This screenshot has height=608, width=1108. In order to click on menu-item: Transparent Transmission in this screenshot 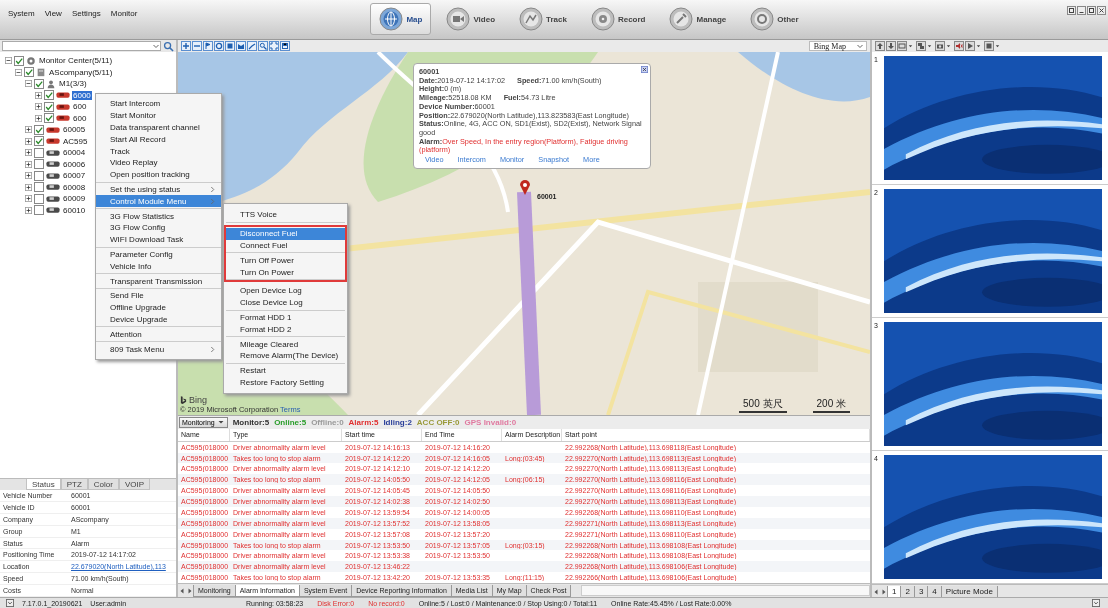, I will do `click(158, 281)`.